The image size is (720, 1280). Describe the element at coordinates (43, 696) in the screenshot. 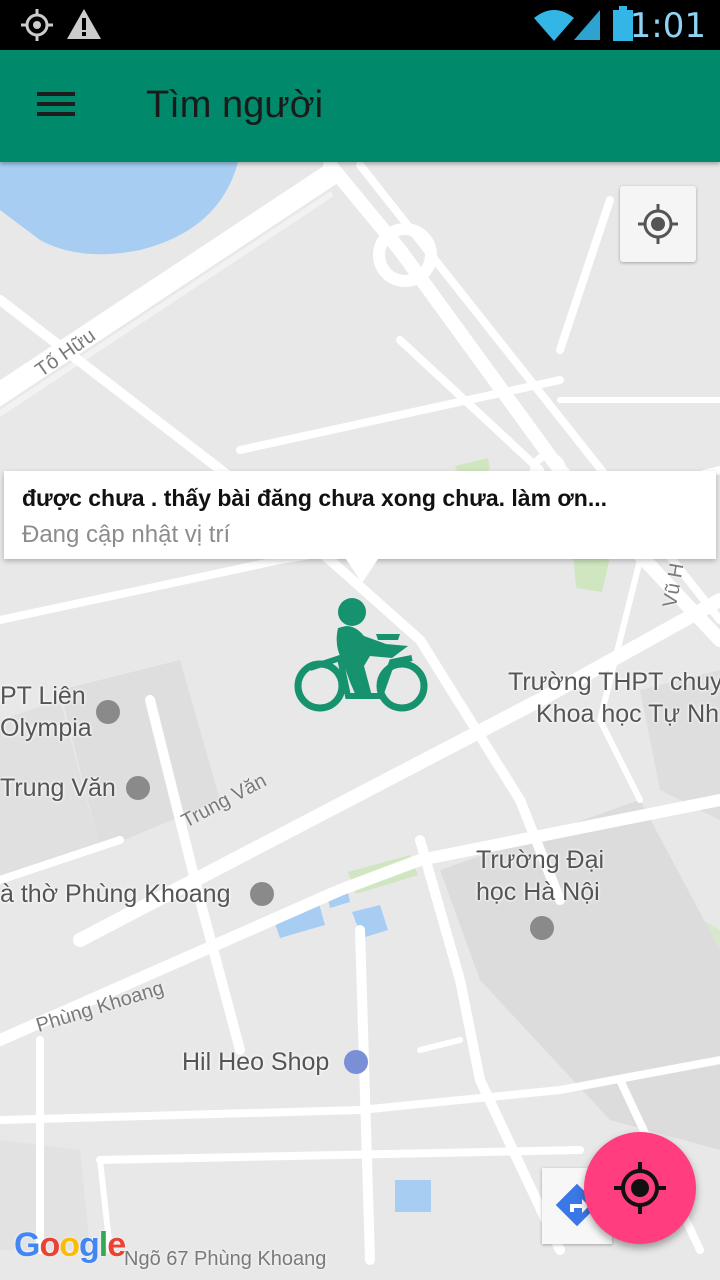

I see `poi-label-pt-lien: PT Liên` at that location.